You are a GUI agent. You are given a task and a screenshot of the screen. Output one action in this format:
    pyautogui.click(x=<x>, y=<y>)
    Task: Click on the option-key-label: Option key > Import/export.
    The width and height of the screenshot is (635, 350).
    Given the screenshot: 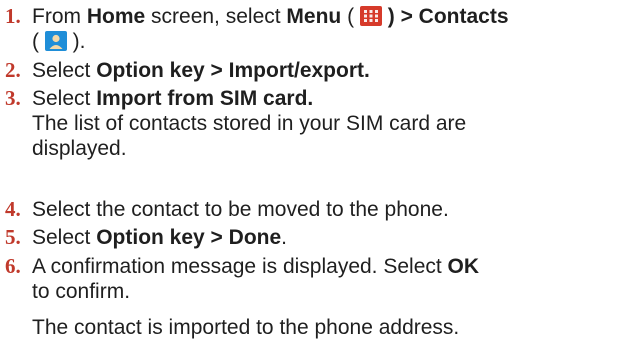 What is the action you would take?
    pyautogui.click(x=233, y=70)
    